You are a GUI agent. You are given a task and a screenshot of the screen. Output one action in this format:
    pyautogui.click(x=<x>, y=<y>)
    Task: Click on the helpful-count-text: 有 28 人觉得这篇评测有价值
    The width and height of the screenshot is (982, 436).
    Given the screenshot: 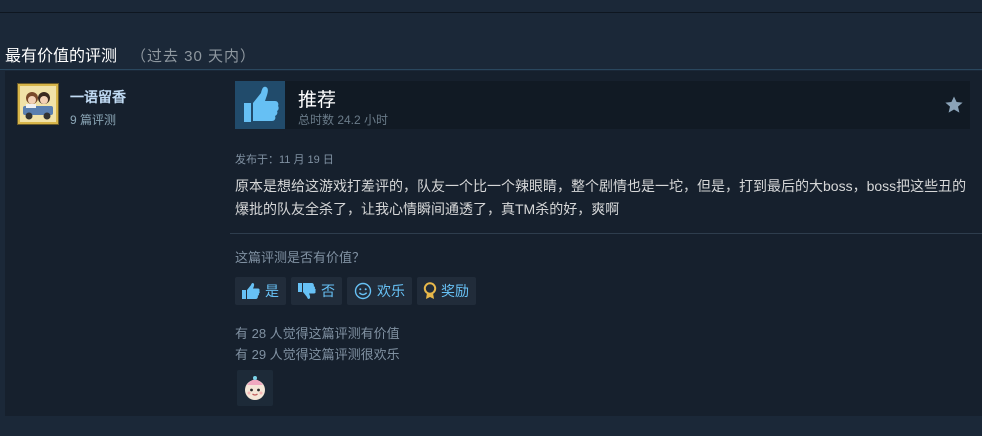 What is the action you would take?
    pyautogui.click(x=317, y=333)
    